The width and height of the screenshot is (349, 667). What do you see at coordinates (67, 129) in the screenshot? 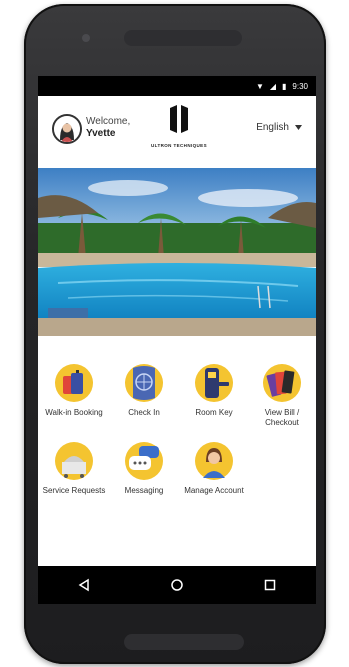
I see `avatar` at bounding box center [67, 129].